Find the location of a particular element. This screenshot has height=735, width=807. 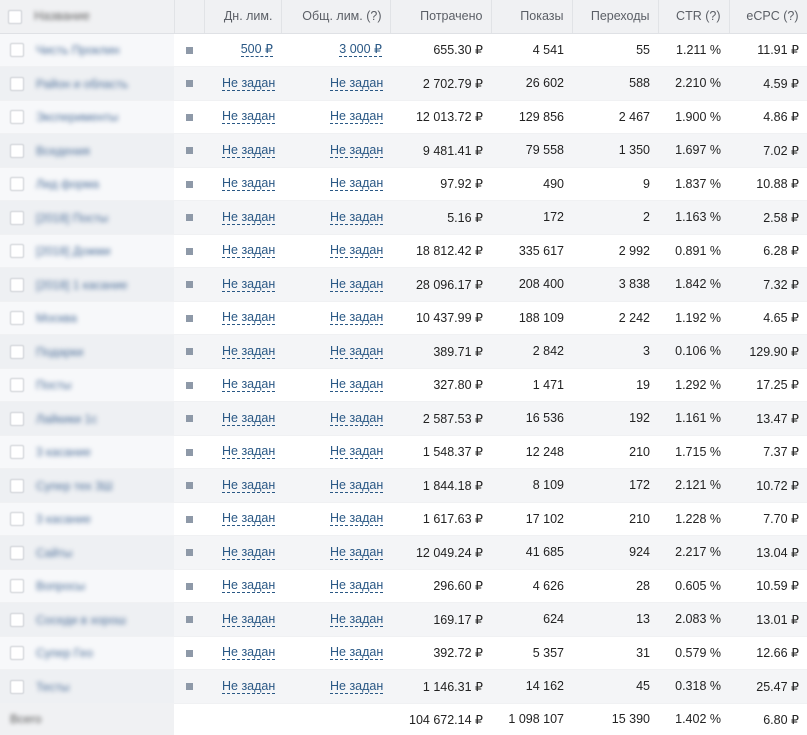

campaign-name-cell: [2018] 1 касание is located at coordinates (87, 284).